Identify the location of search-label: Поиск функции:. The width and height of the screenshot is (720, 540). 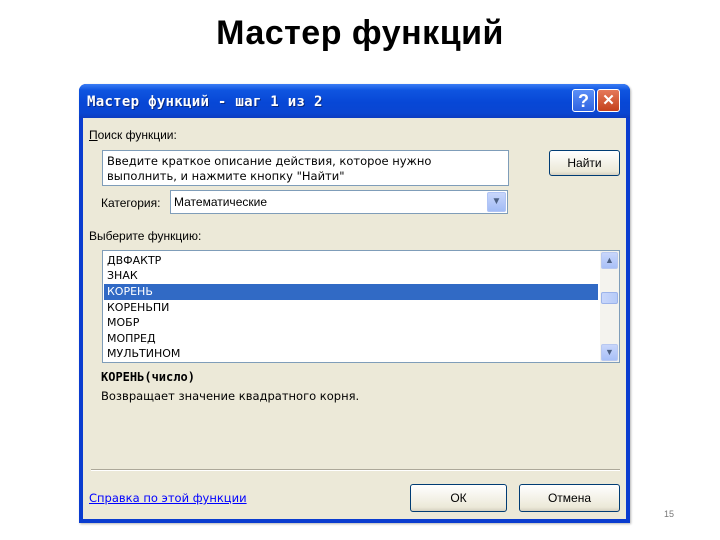
(133, 135).